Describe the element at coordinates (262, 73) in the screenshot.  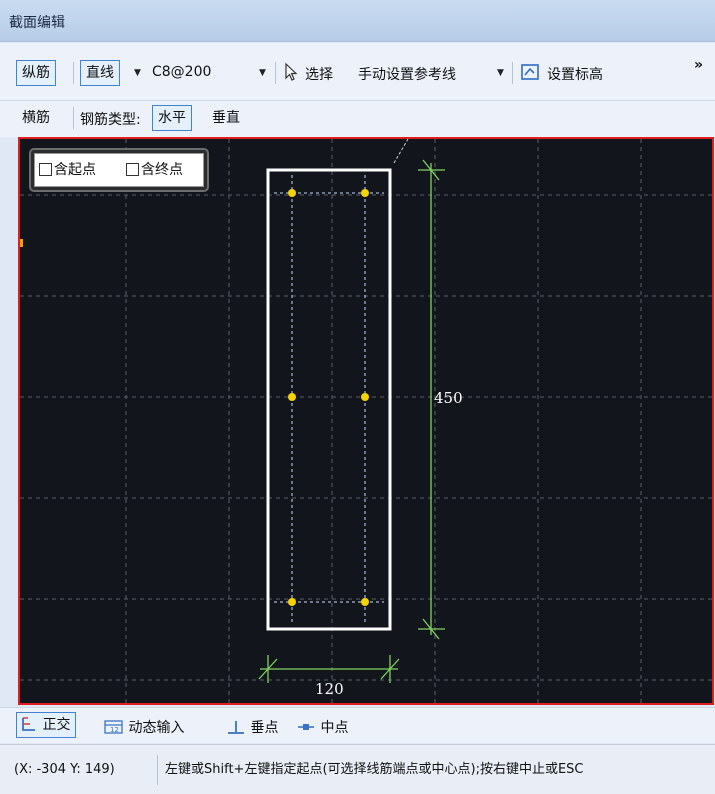
I see `rebar-spec-dropdown-icon: ▼` at that location.